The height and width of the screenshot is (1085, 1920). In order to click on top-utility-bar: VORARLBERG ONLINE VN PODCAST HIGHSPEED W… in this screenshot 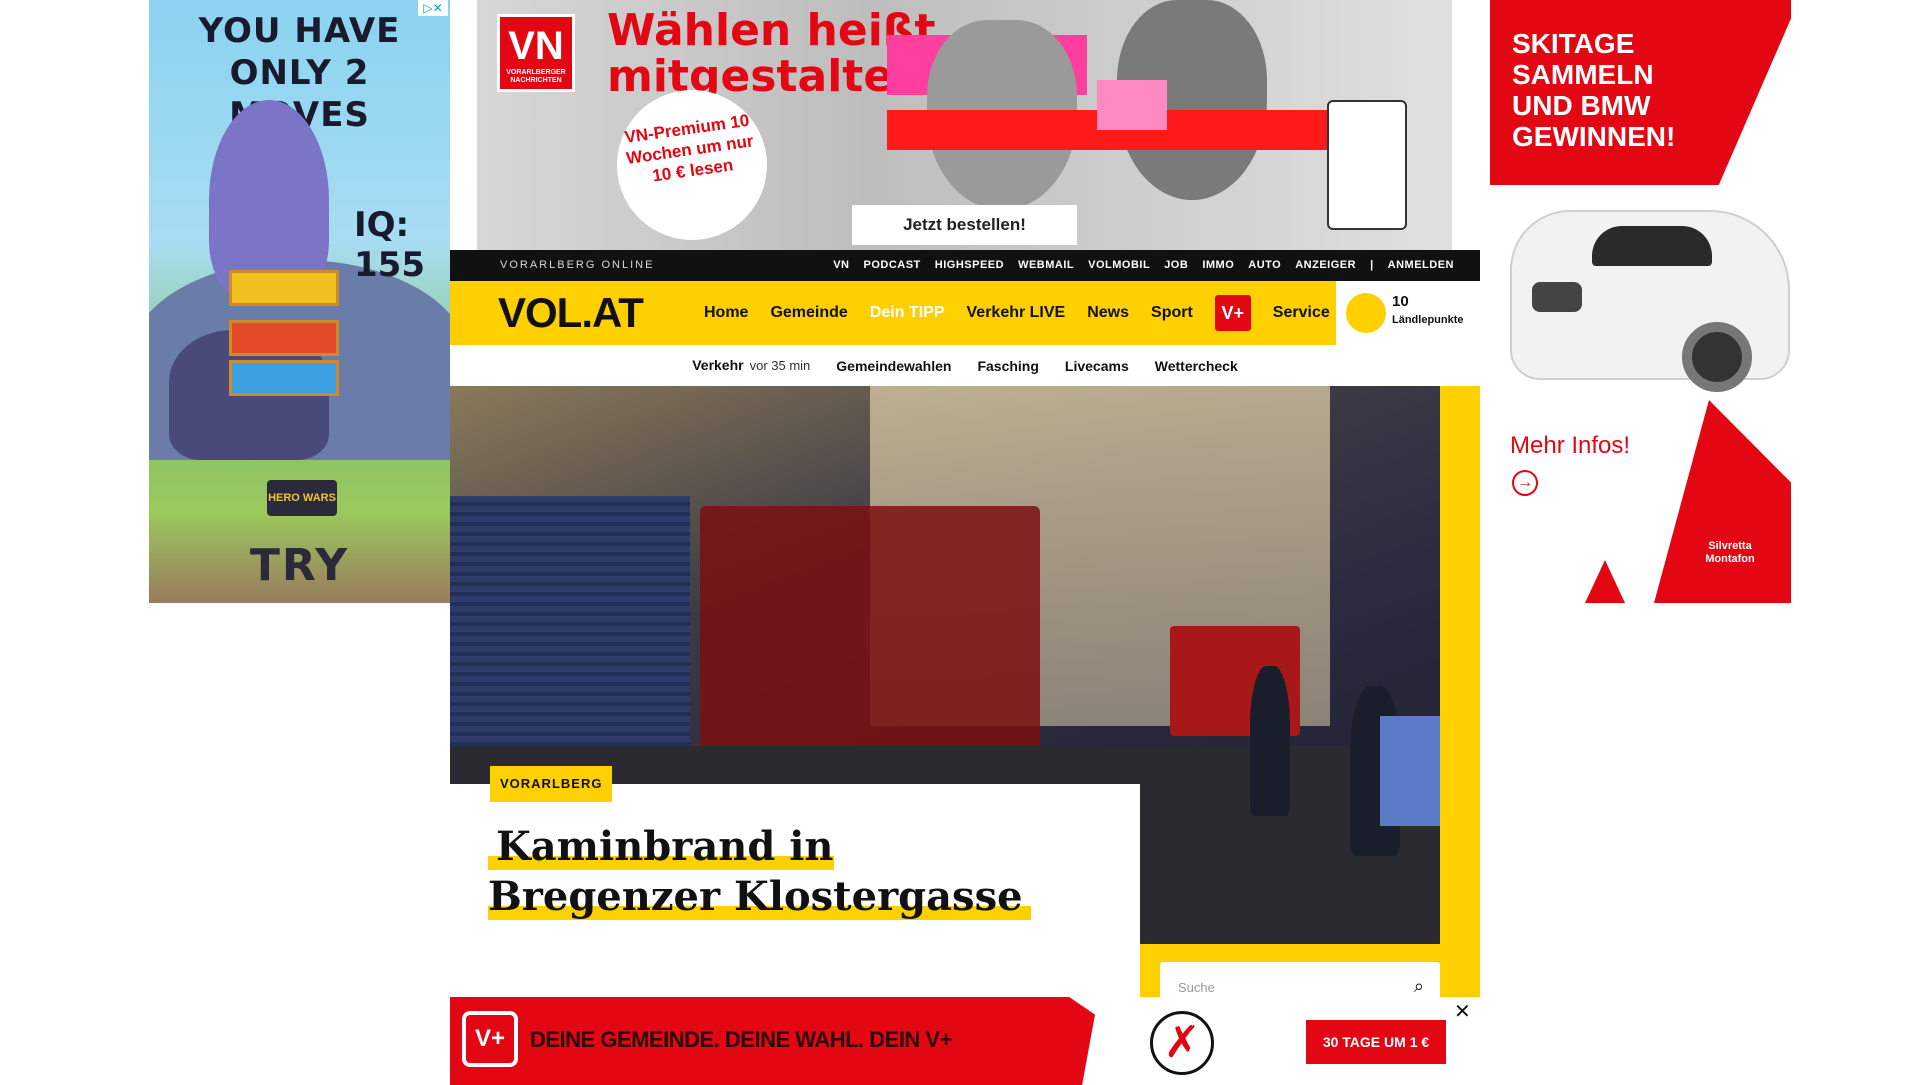, I will do `click(965, 265)`.